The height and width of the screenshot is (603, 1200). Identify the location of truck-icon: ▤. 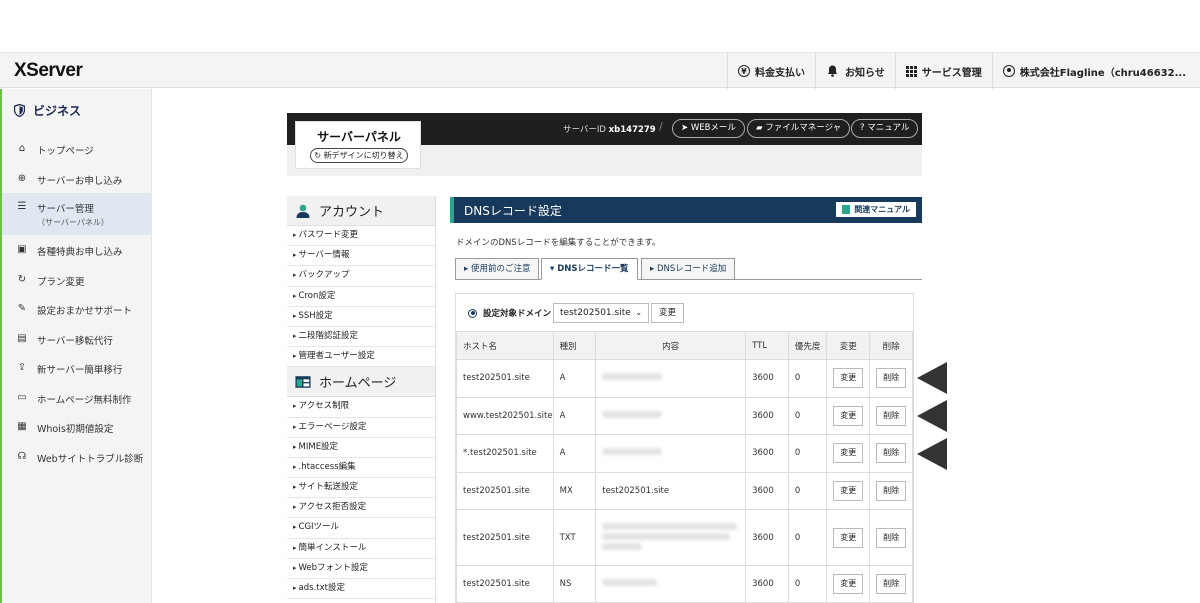
(22, 338).